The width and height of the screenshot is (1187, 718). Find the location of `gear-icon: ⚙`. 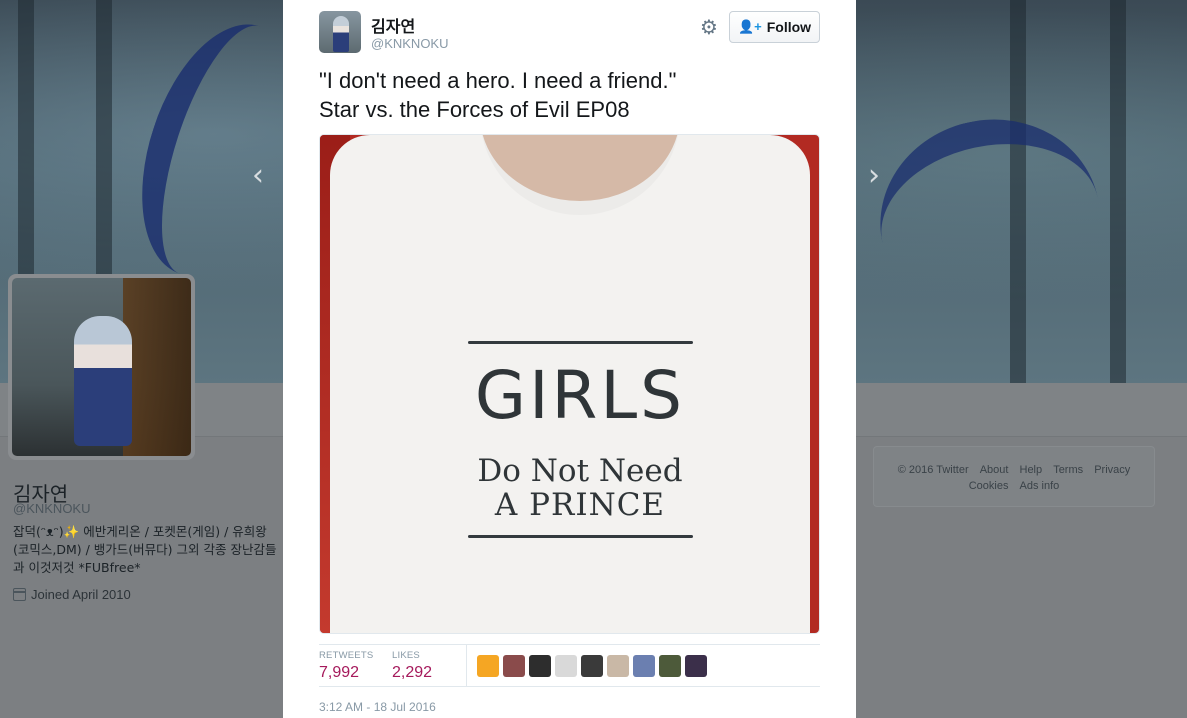

gear-icon: ⚙ is located at coordinates (709, 27).